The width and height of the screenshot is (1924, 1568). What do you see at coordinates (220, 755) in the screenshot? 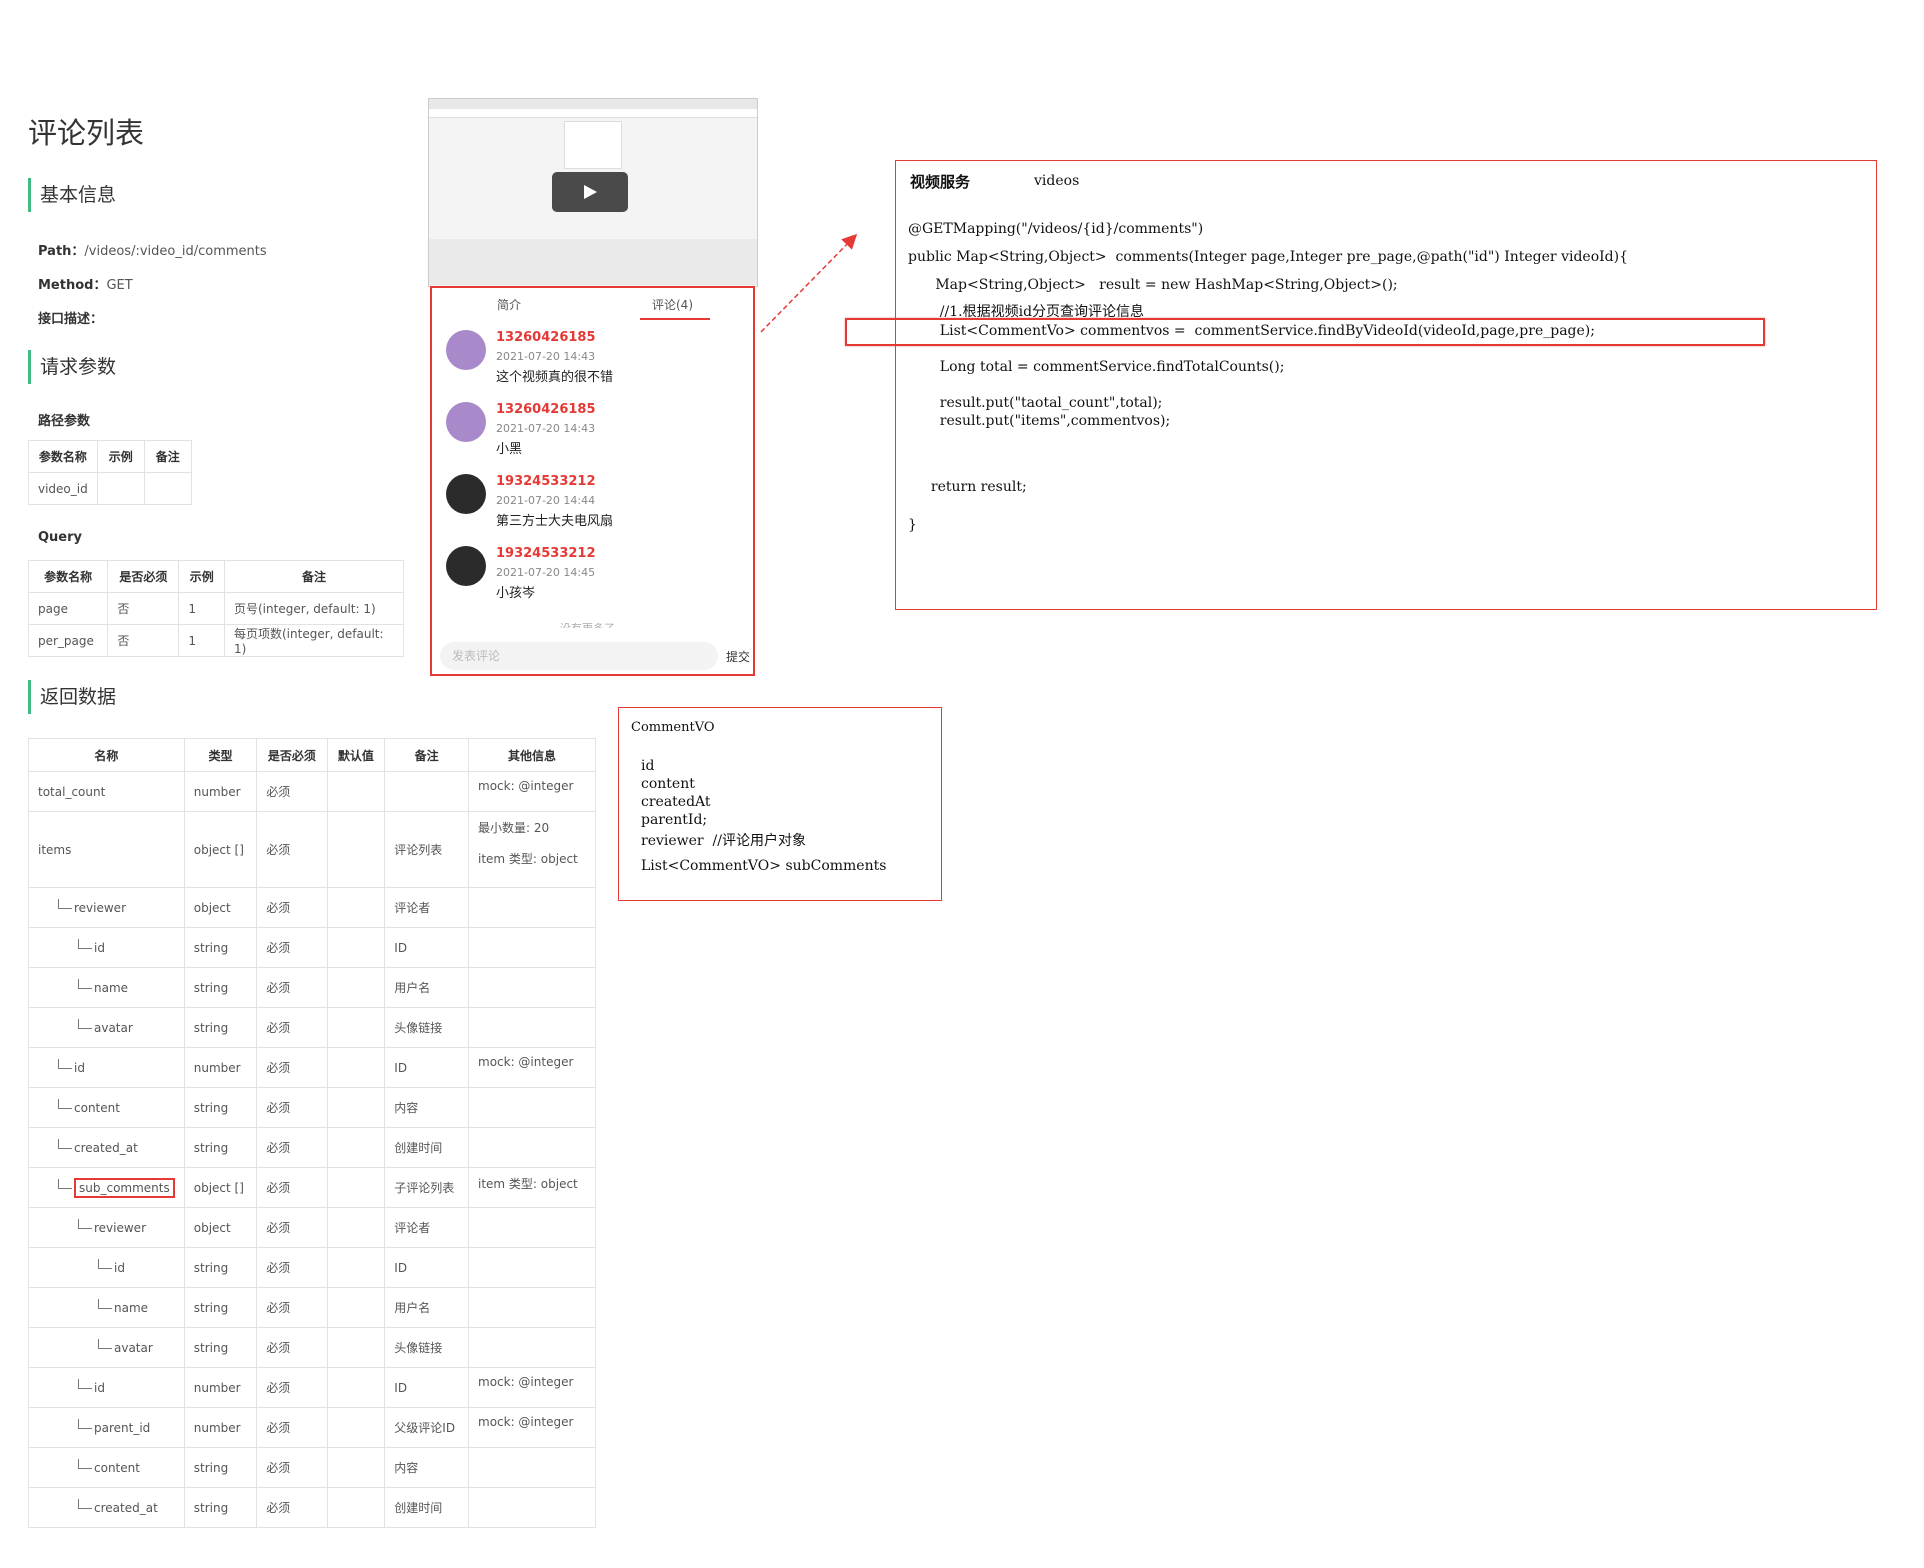
I see `th-type: 类型` at bounding box center [220, 755].